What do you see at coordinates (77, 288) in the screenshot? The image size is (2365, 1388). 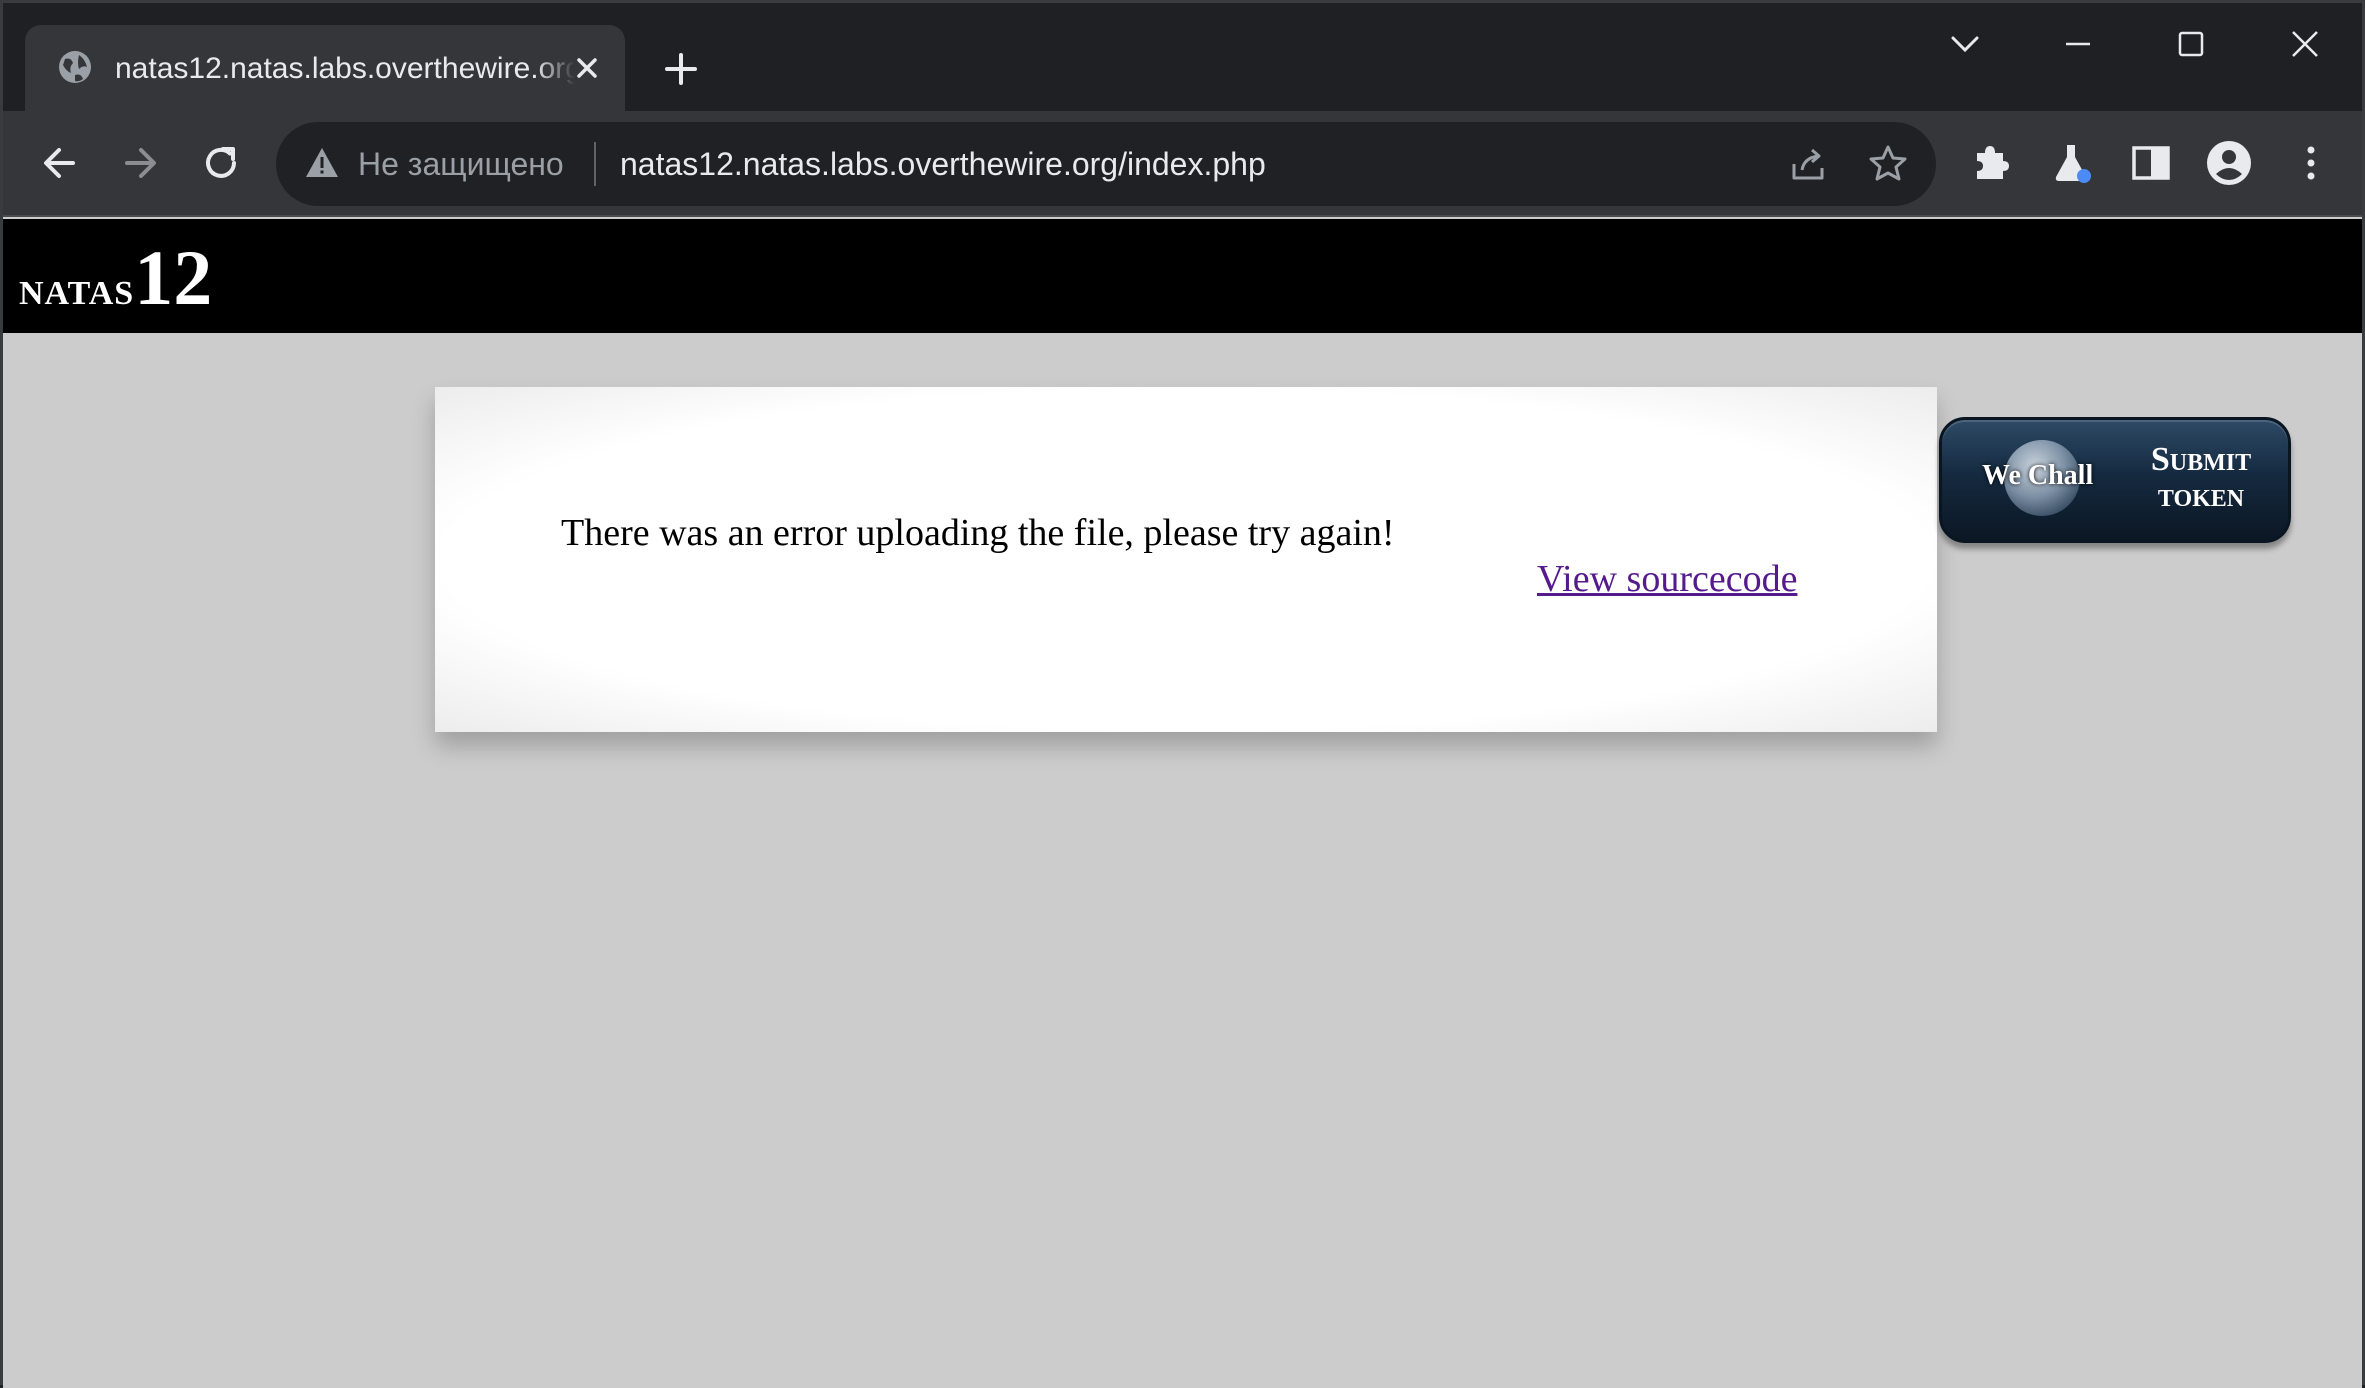 I see `title-word: natas` at bounding box center [77, 288].